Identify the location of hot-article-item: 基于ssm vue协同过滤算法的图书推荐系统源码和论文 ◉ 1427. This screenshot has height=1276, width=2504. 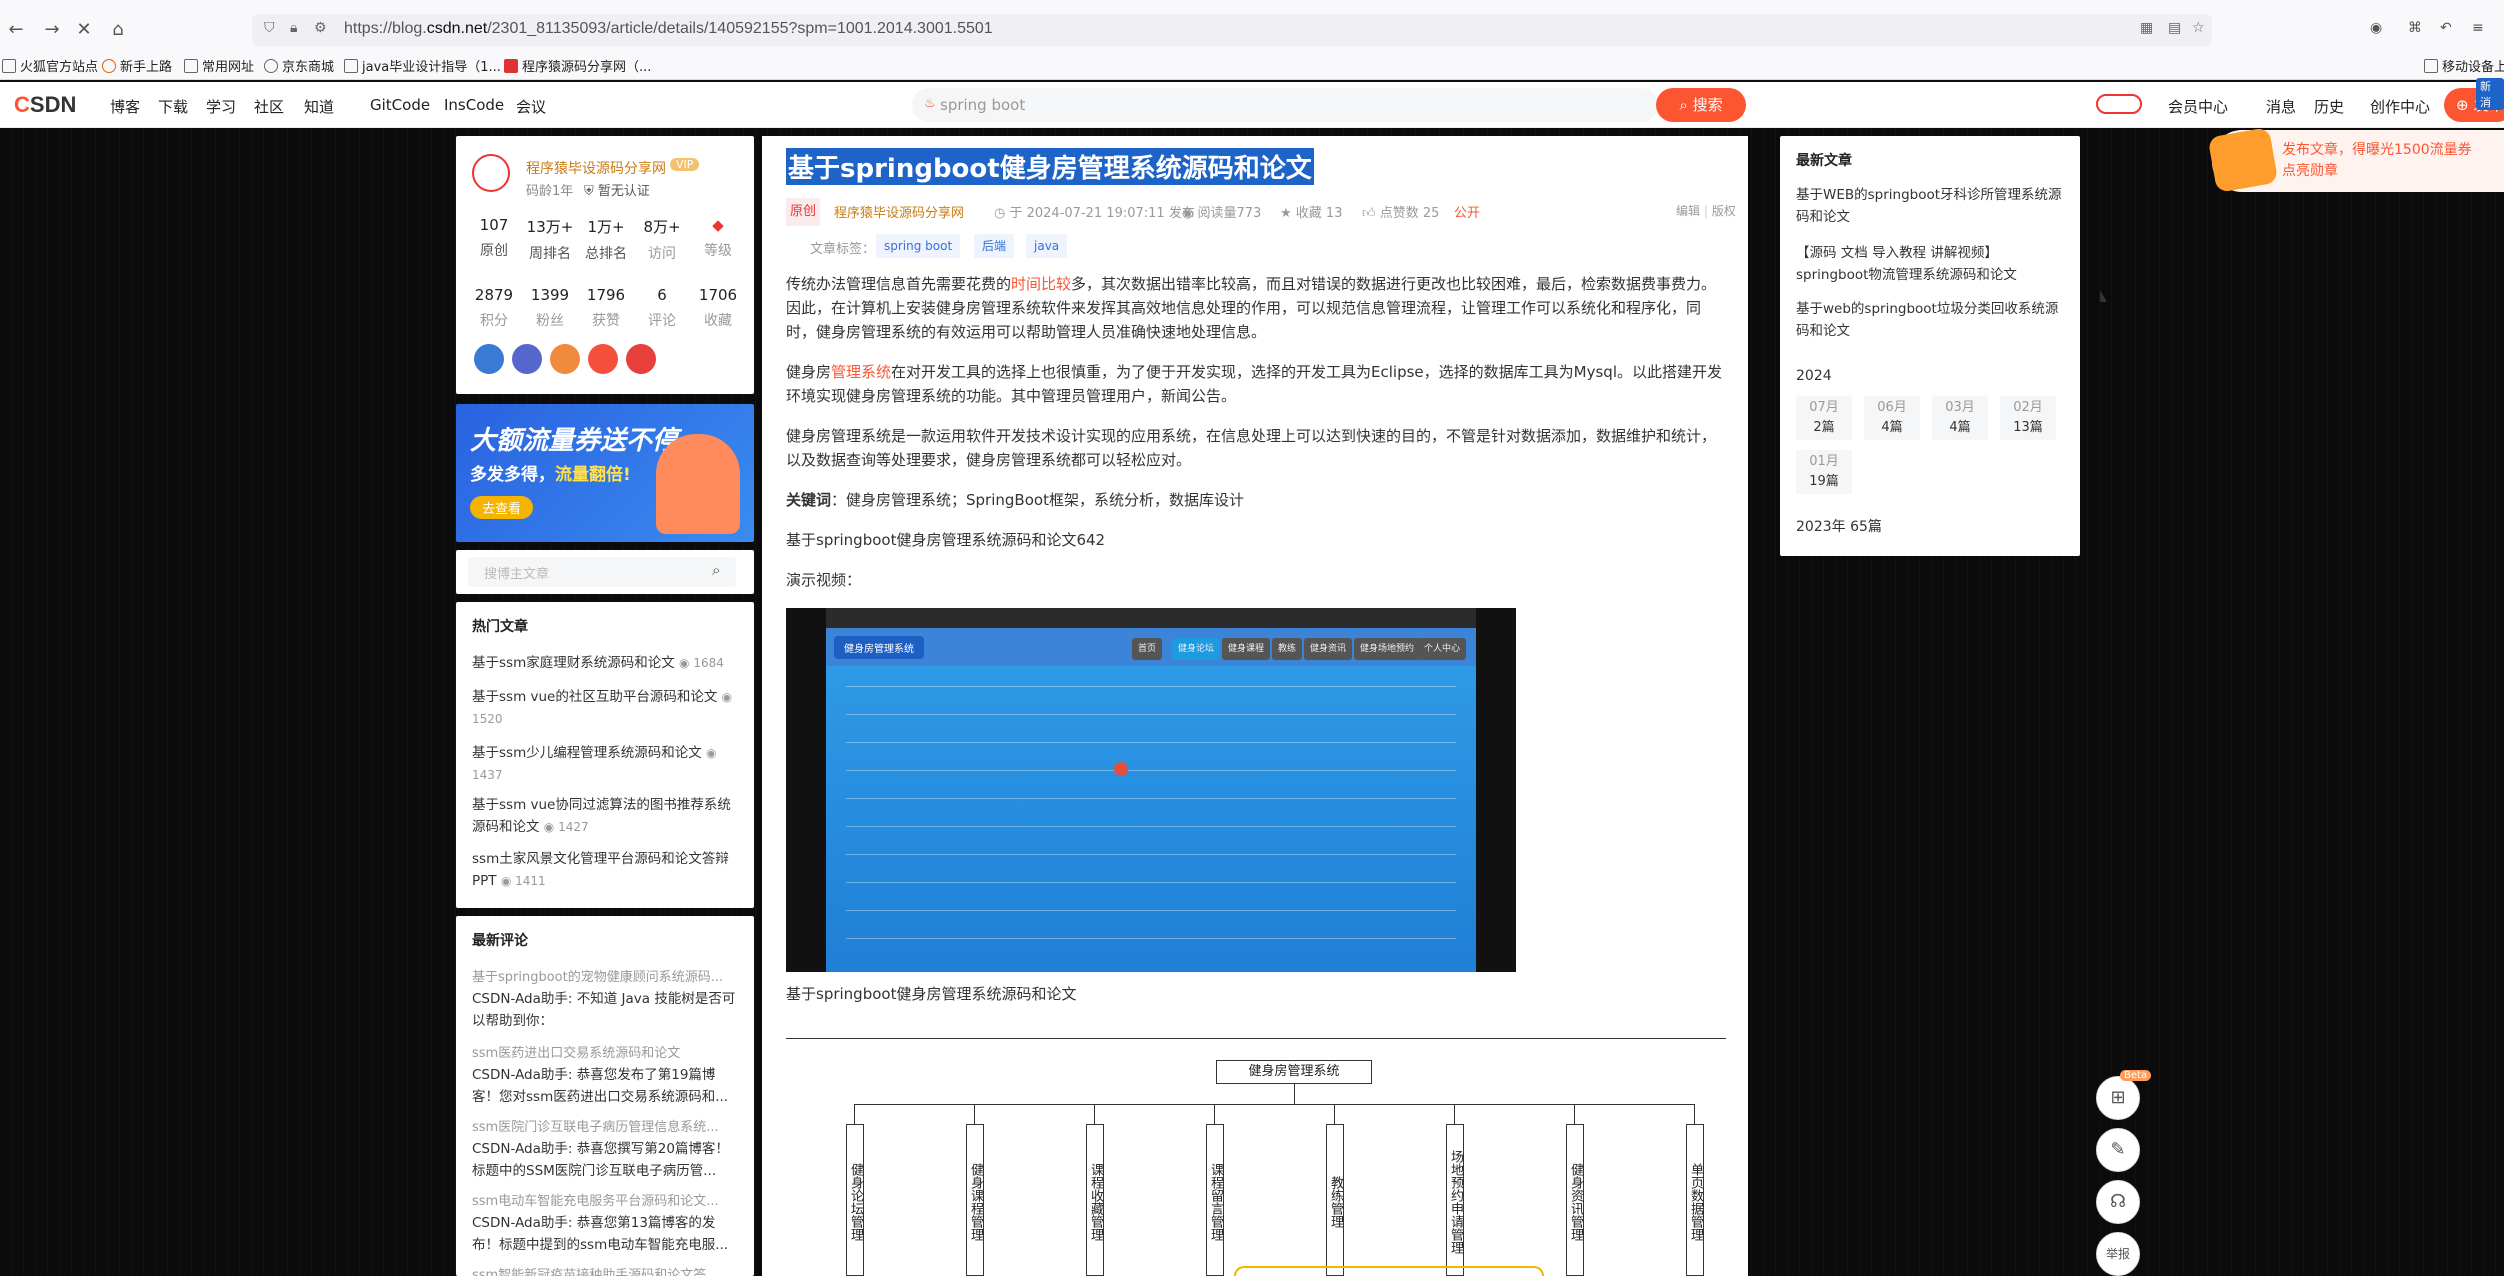
(608, 816).